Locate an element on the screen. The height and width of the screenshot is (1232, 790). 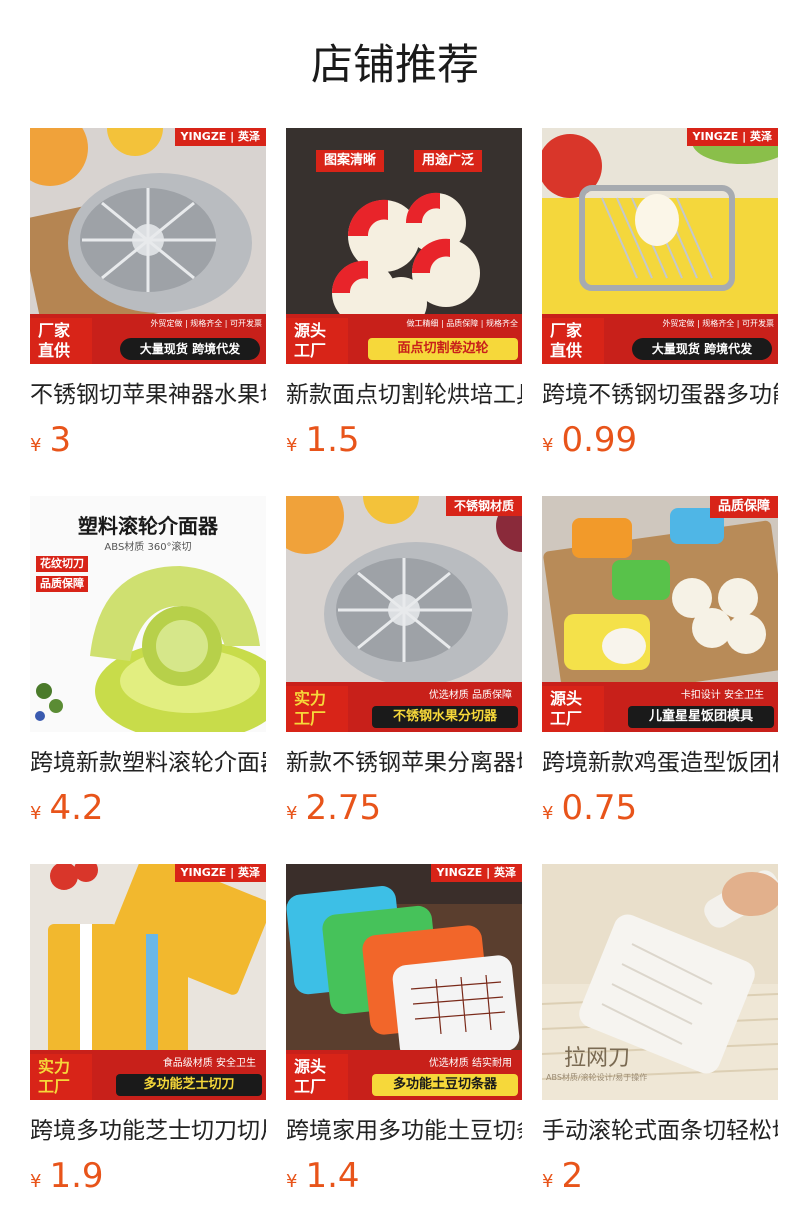
product-image: 不锈钢材质 实力 工厂 优选材质 品质保障 不锈钢水果分切器 is located at coordinates (404, 614).